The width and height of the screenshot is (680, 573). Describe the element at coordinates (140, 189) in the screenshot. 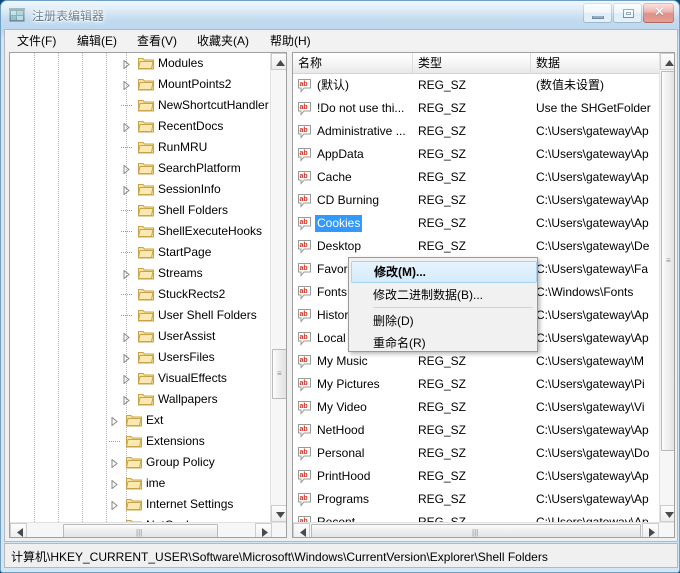

I see `tree-item-sessioninfo: SessionInfo` at that location.